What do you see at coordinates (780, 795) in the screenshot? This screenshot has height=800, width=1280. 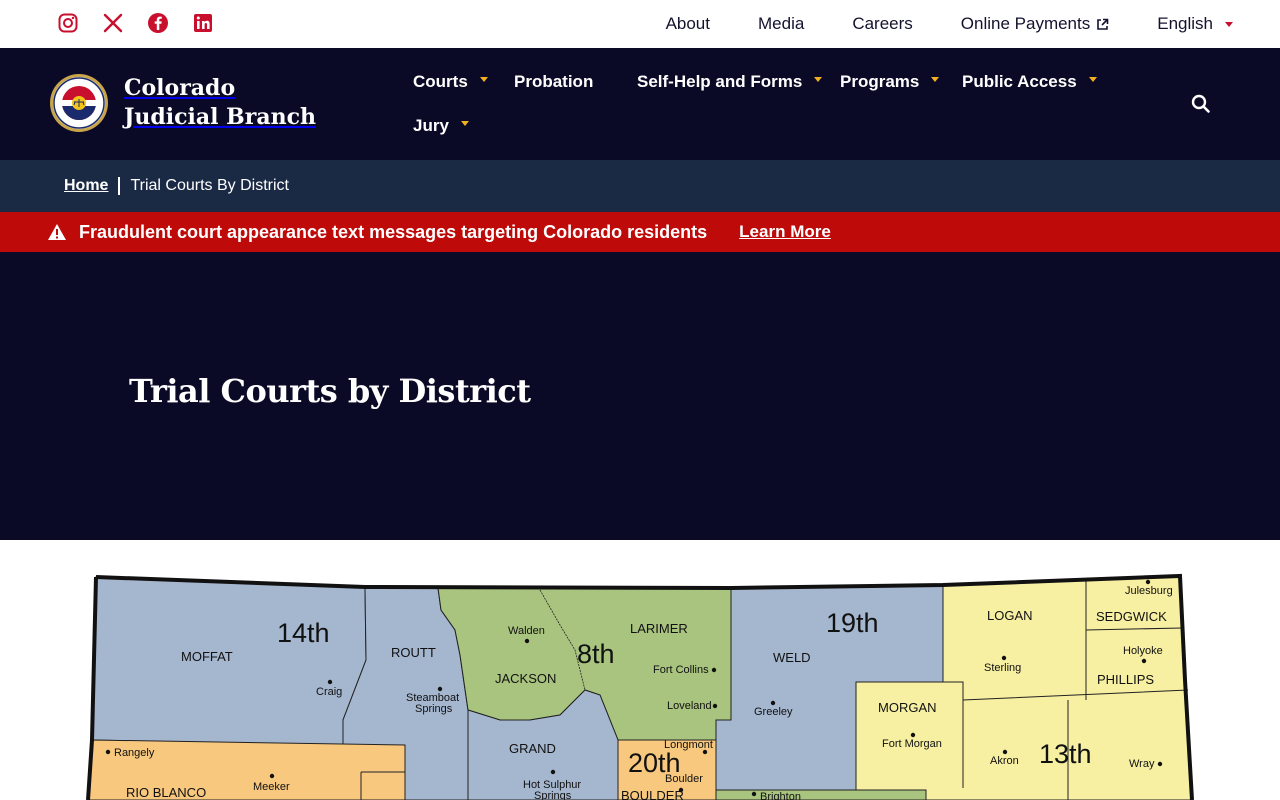 I see `town-brighton: Brighton` at bounding box center [780, 795].